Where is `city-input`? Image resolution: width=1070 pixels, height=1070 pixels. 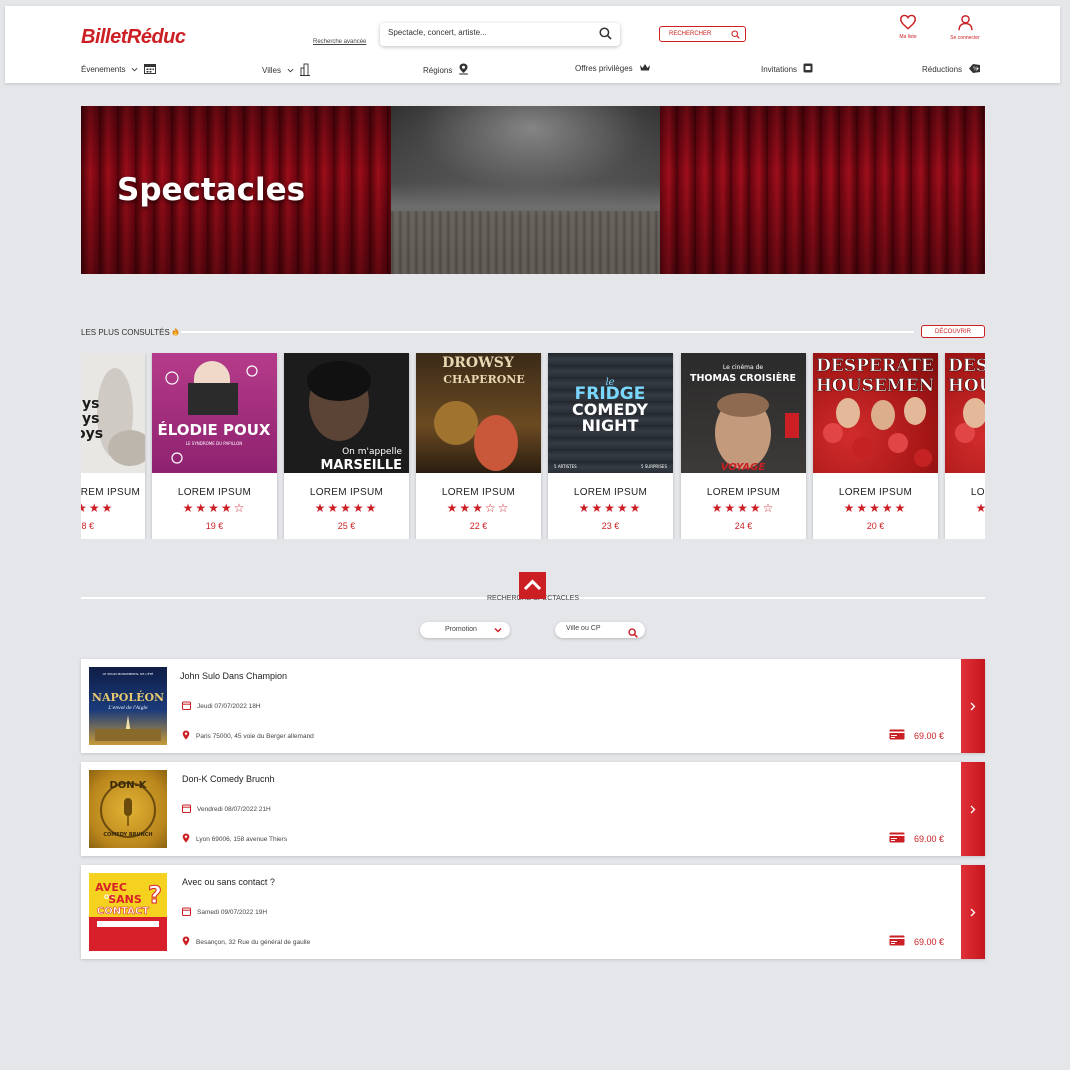 city-input is located at coordinates (593, 628).